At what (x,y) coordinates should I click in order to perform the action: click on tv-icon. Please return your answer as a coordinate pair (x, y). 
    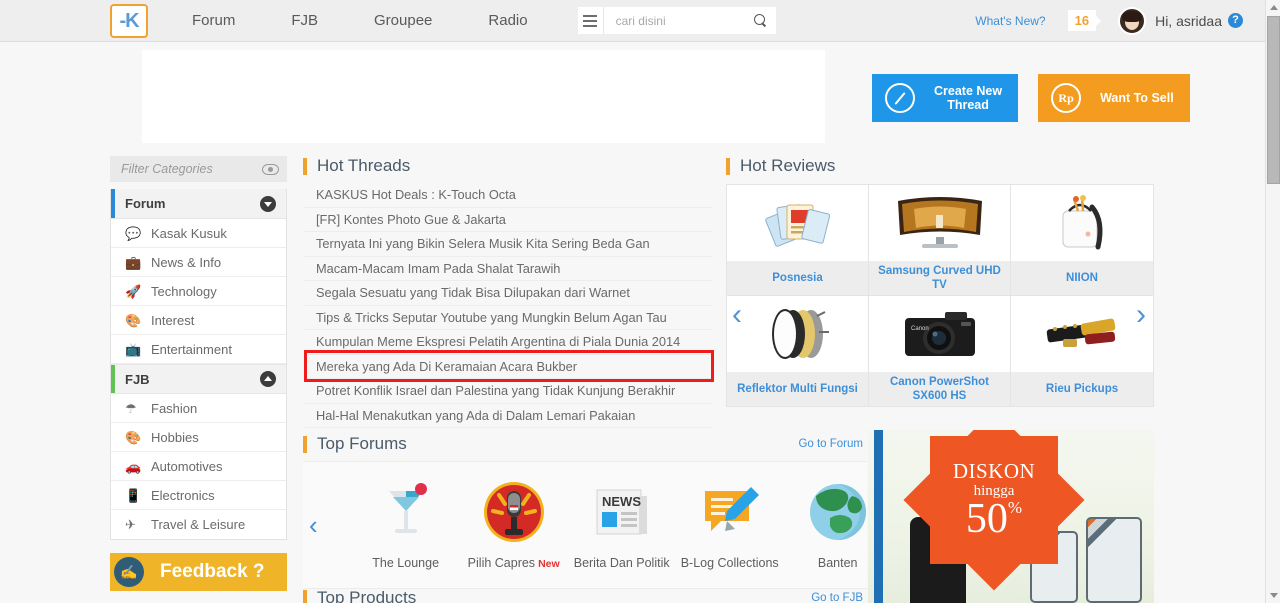
    Looking at the image, I should click on (939, 223).